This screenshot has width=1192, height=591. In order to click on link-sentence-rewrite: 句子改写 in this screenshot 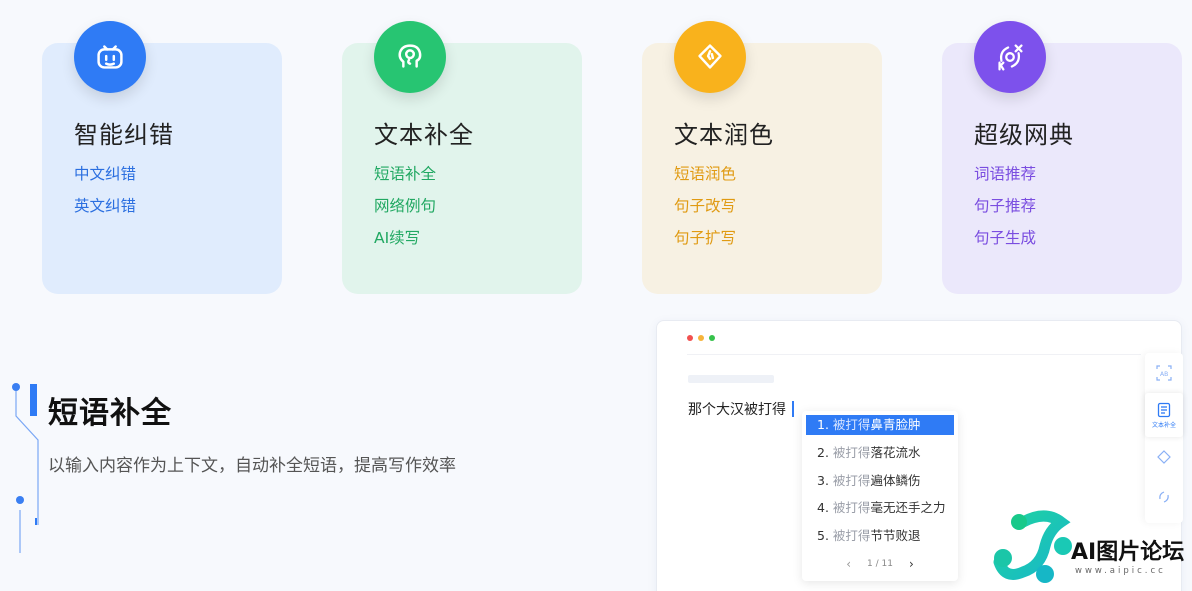, I will do `click(705, 211)`.